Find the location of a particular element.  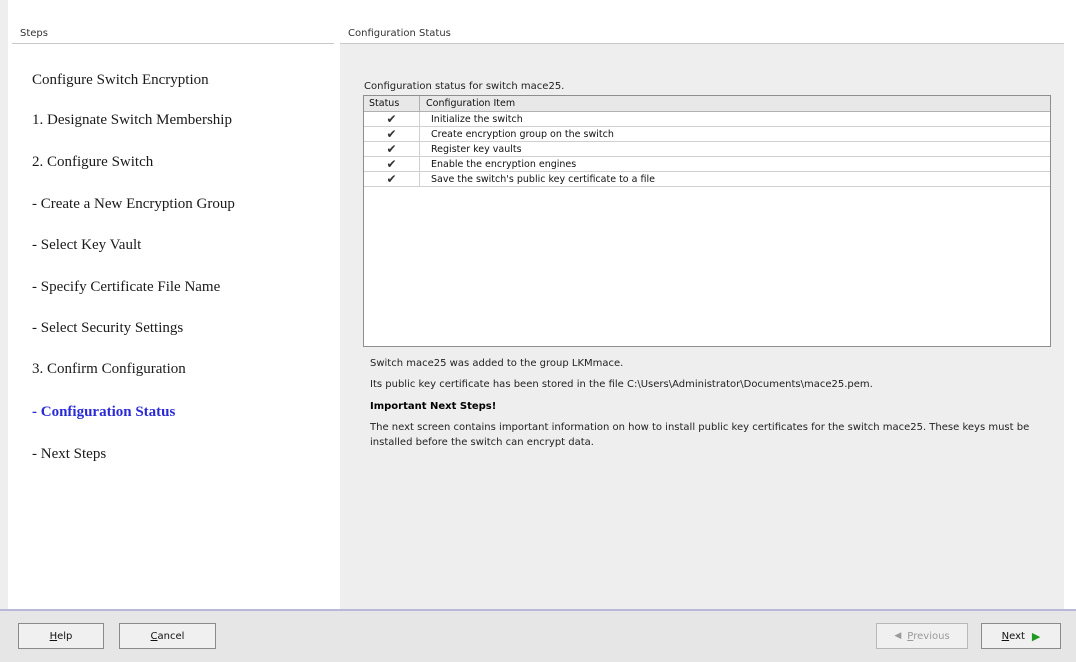

next-button-label: ext is located at coordinates (1017, 636).